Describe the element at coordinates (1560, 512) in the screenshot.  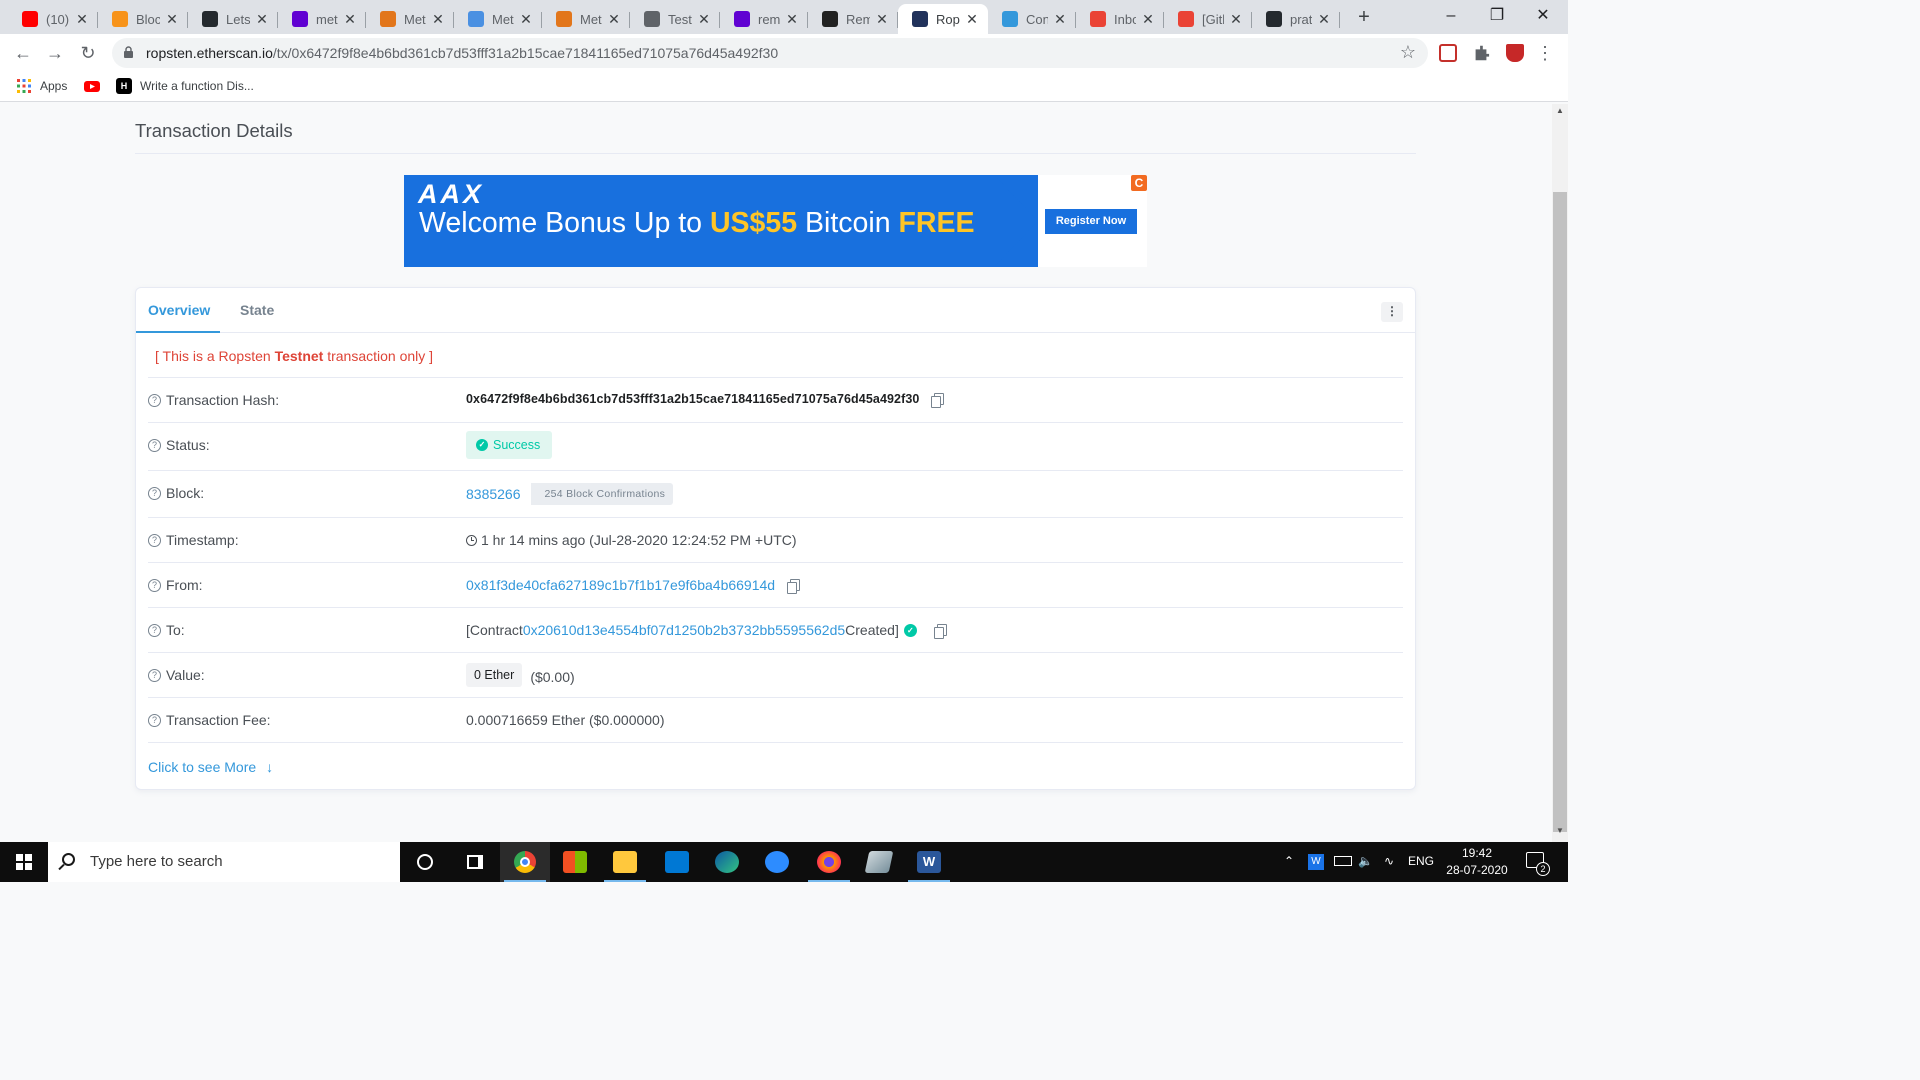
I see `scroll-thumb` at that location.